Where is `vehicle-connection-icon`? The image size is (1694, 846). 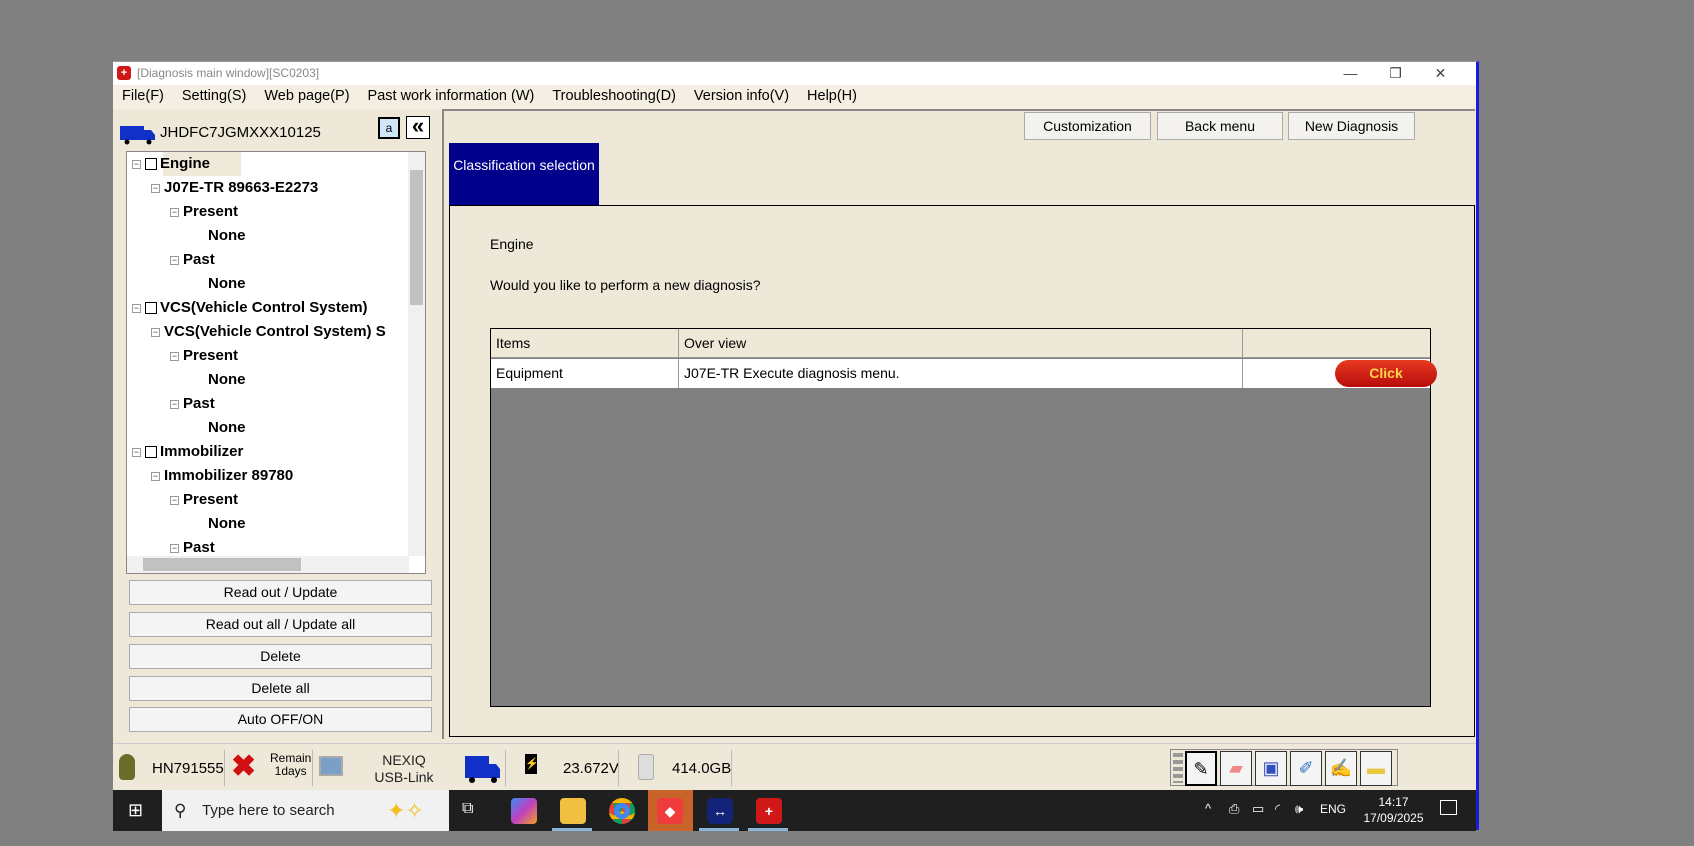
vehicle-connection-icon is located at coordinates (483, 769).